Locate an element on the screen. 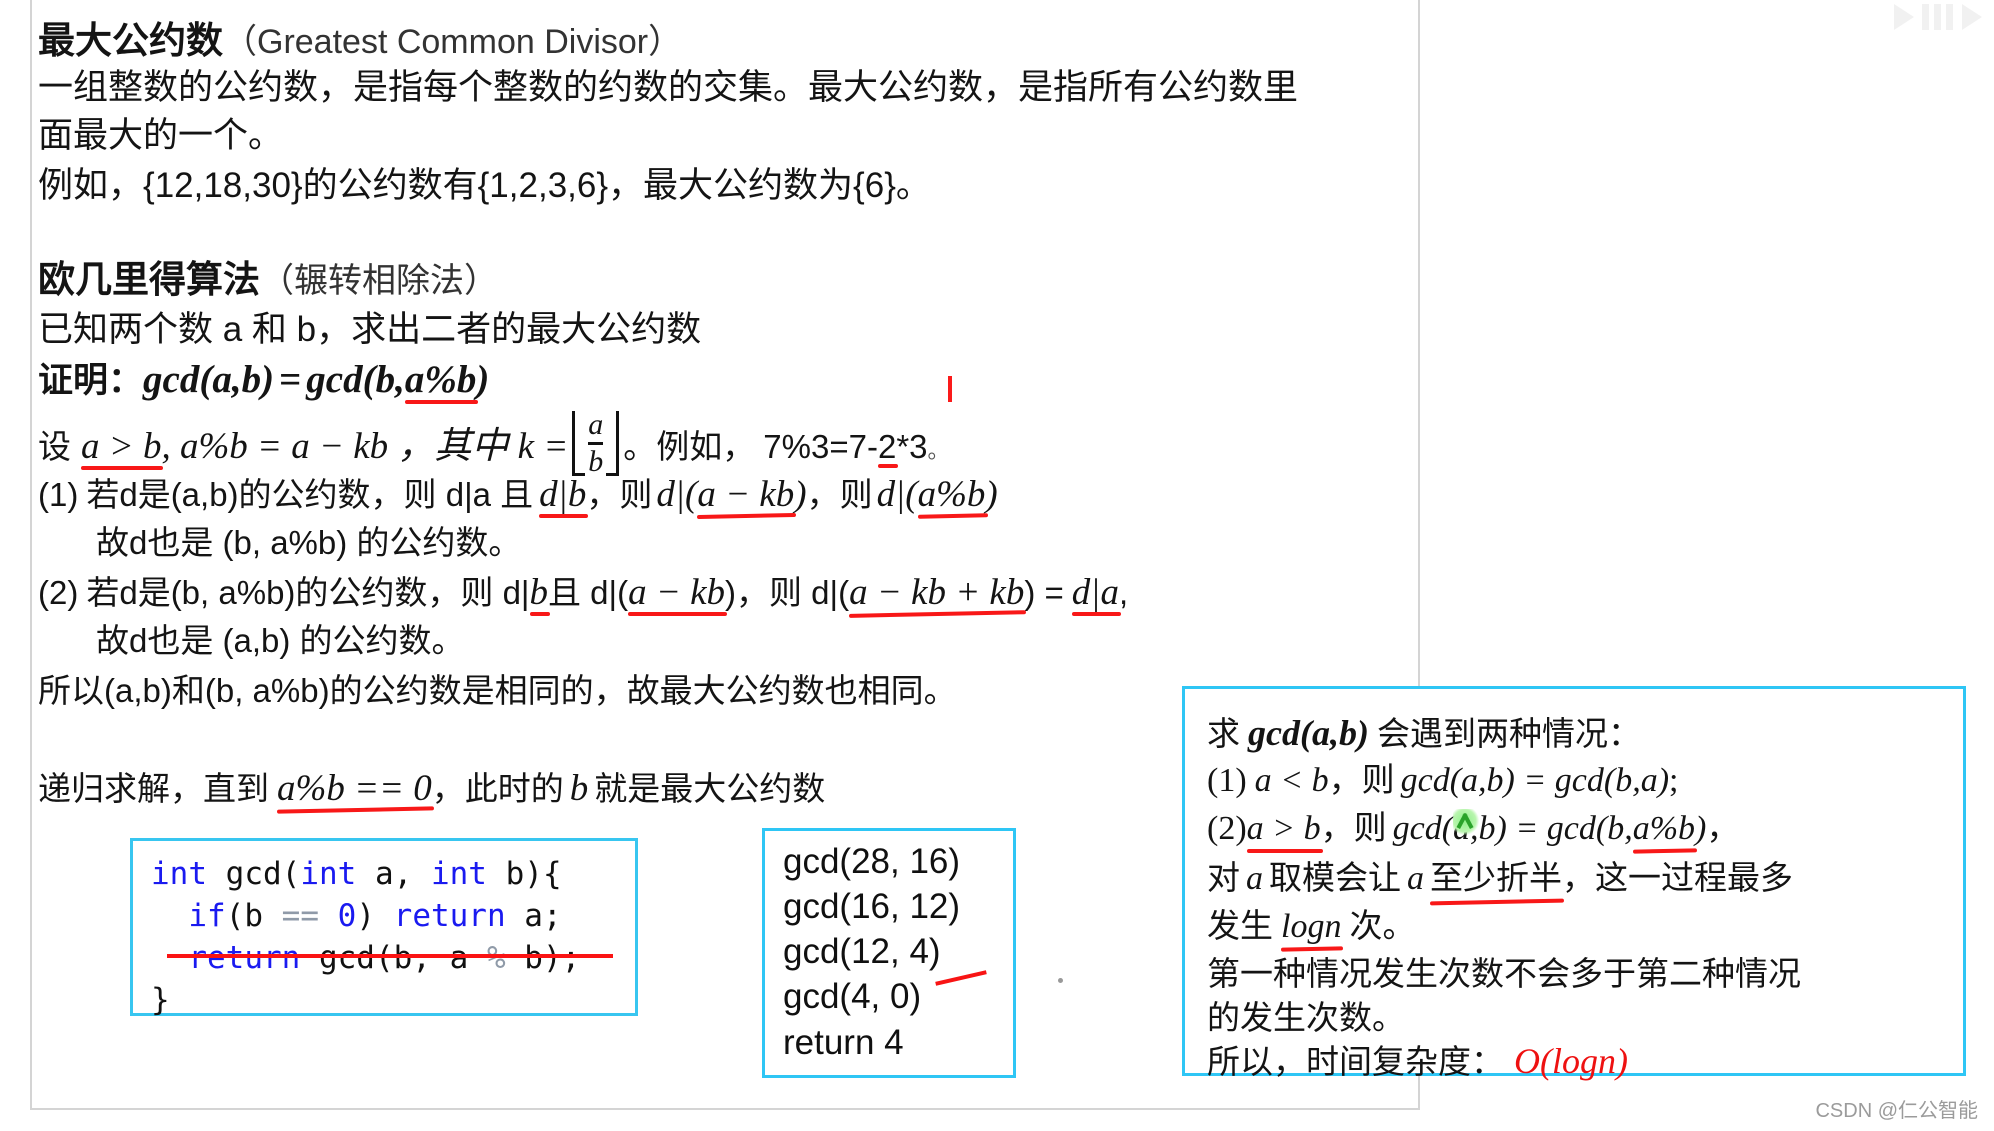  setup-mid: , a%b = a − kb ，其中 k = is located at coordinates (365, 446).